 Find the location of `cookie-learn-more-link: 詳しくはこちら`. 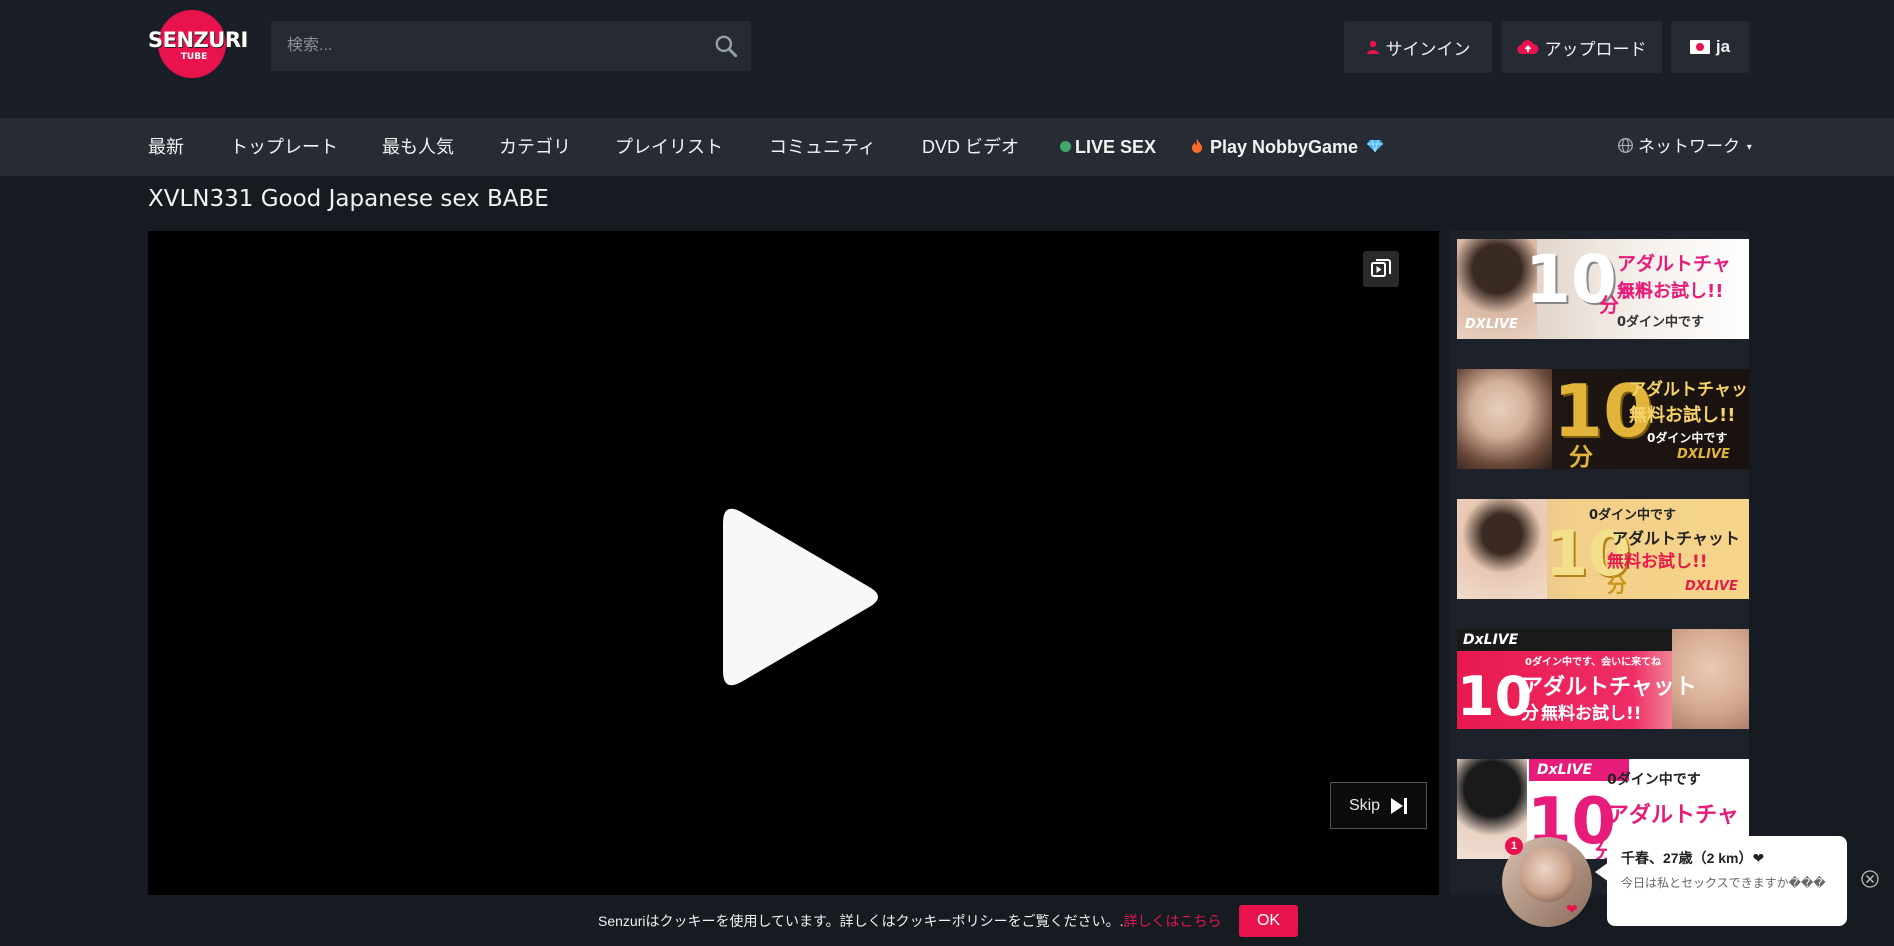

cookie-learn-more-link: 詳しくはこちら is located at coordinates (1173, 921).